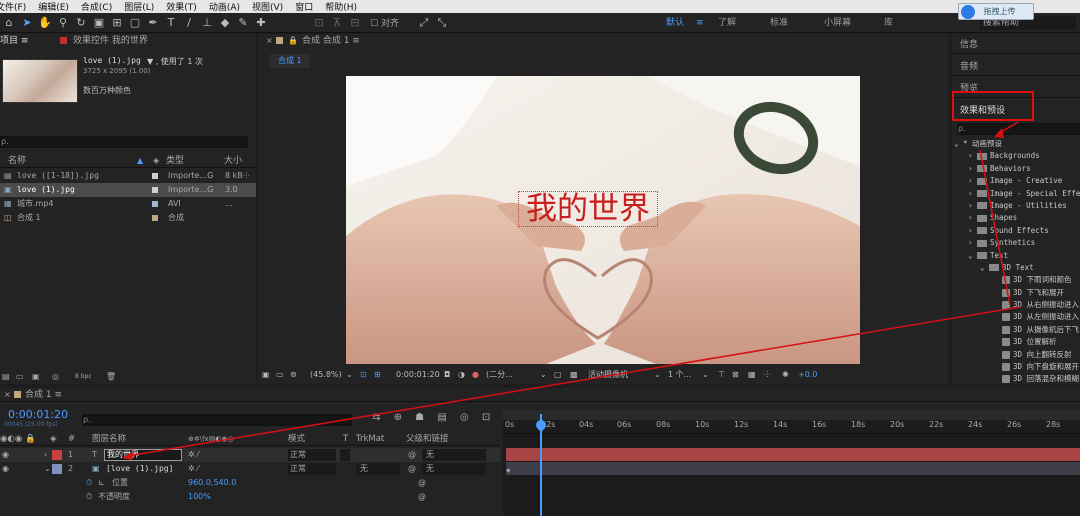 Image resolution: width=1080 pixels, height=516 pixels. Describe the element at coordinates (266, 375) in the screenshot. I see `always-preview-icon: ▣` at that location.